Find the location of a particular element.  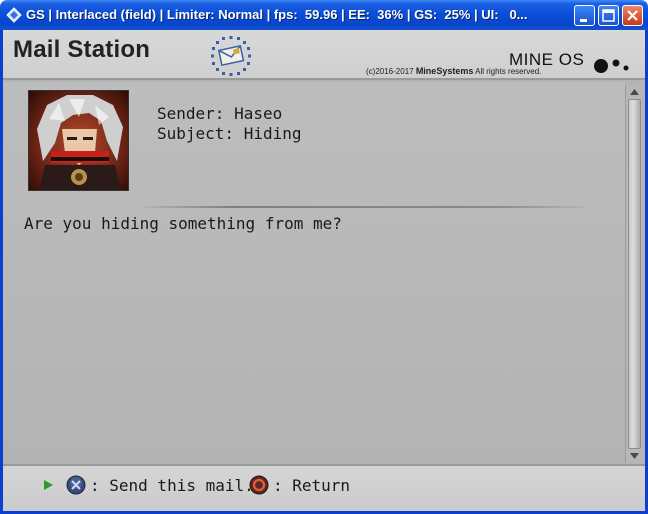

close-button is located at coordinates (632, 15).